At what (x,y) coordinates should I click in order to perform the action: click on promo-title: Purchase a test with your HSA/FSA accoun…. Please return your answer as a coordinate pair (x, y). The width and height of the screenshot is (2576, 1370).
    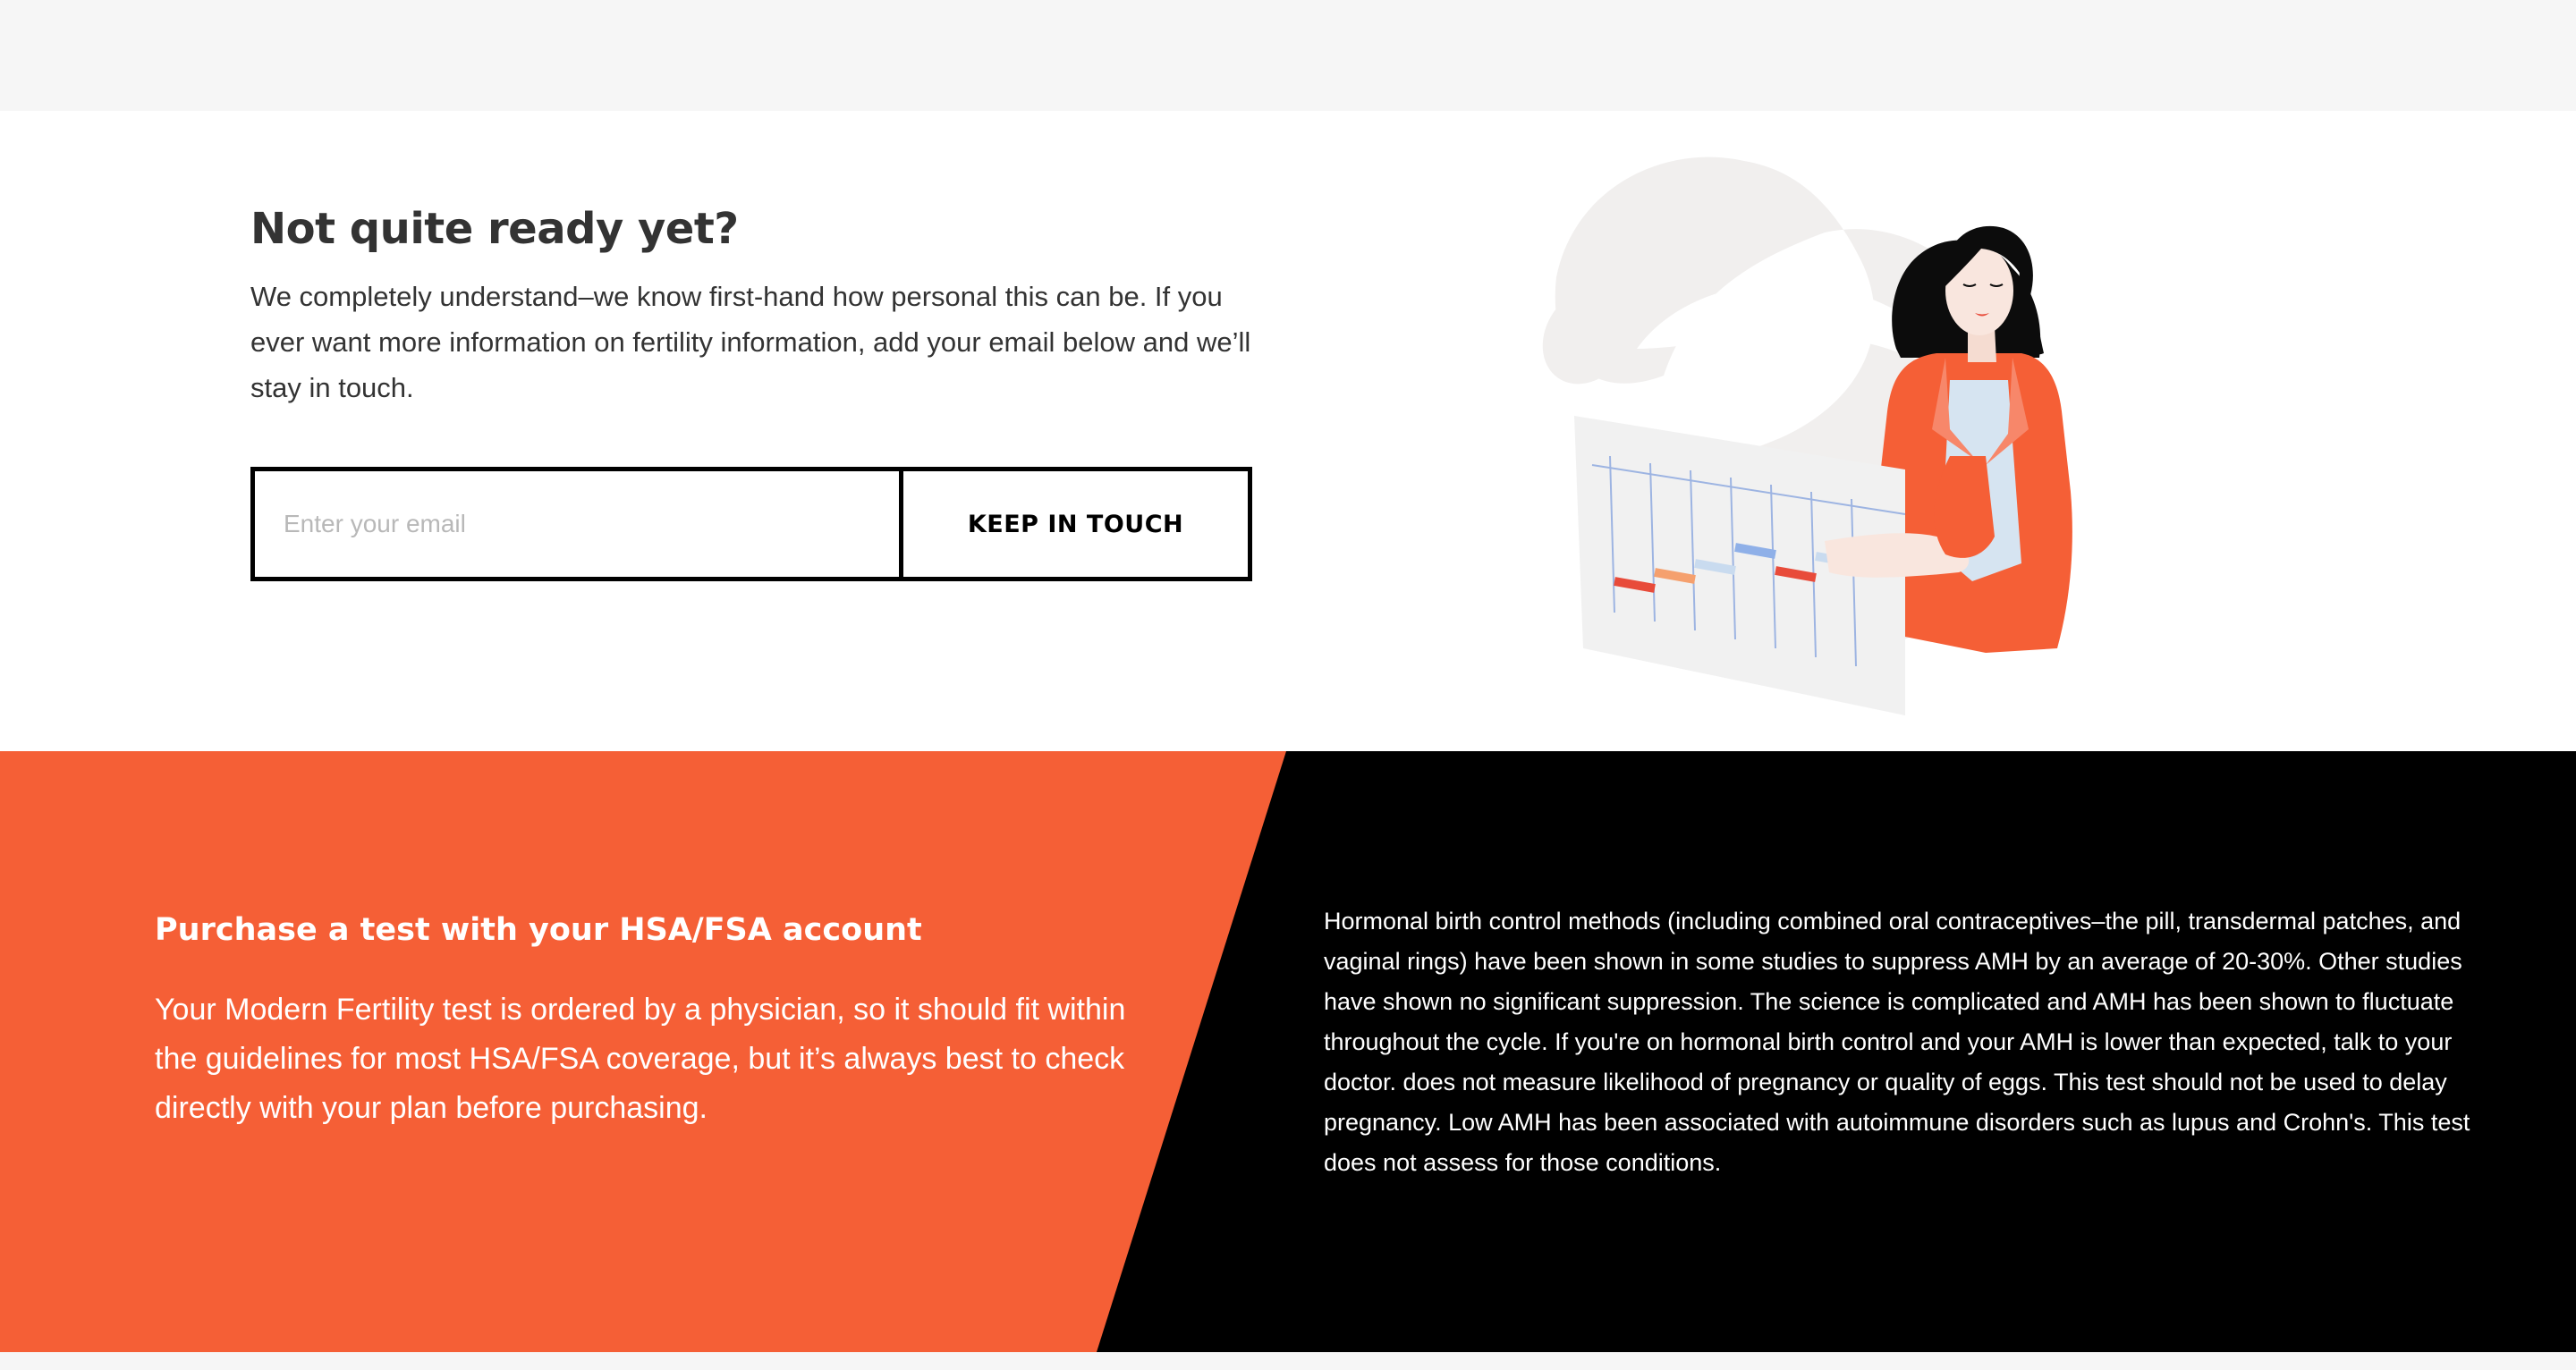
    Looking at the image, I should click on (538, 930).